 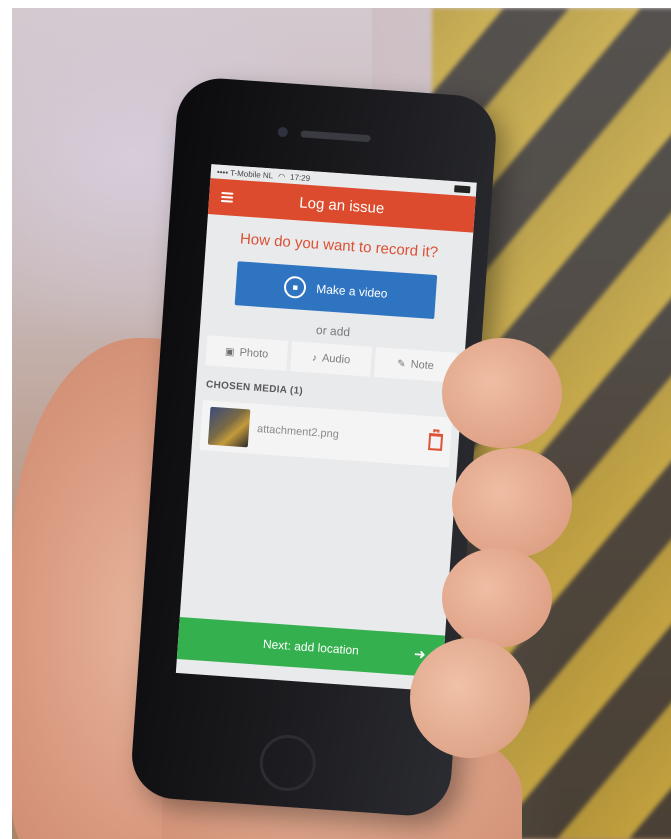 I want to click on attachment-filename: attachment2.png, so click(x=298, y=432).